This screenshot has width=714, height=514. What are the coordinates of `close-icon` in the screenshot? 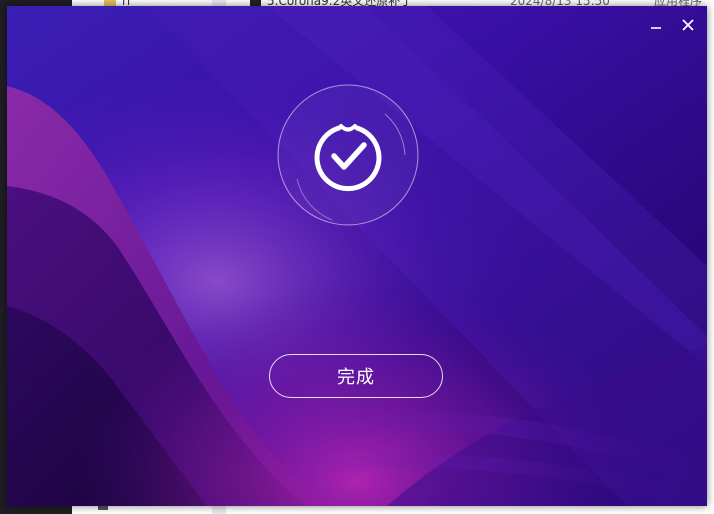 It's located at (688, 25).